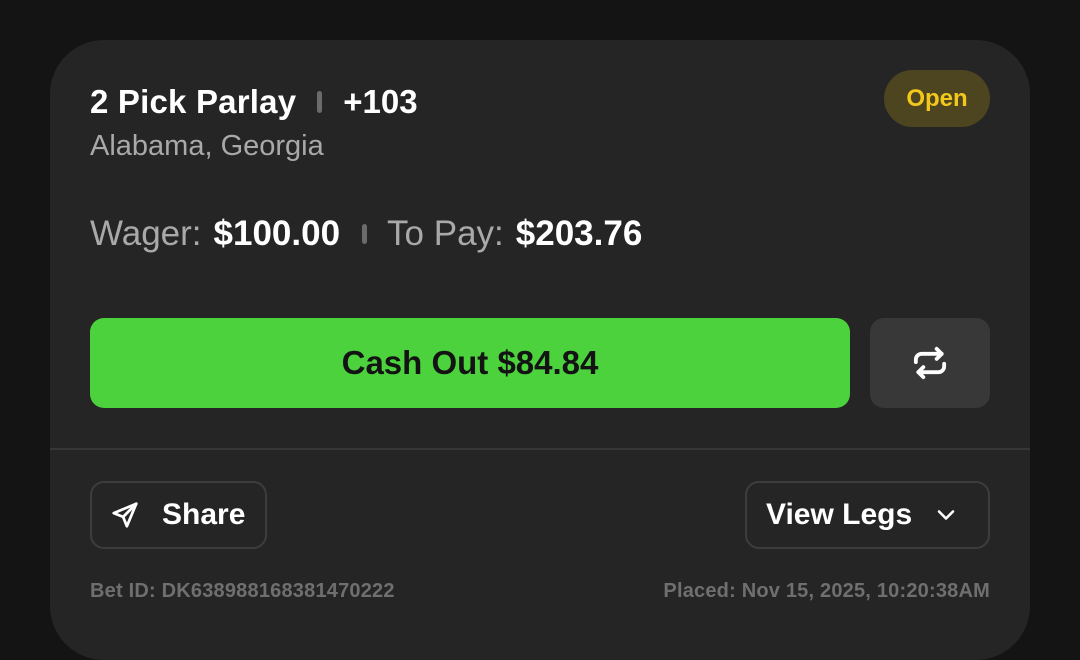  What do you see at coordinates (540, 449) in the screenshot?
I see `card-divider` at bounding box center [540, 449].